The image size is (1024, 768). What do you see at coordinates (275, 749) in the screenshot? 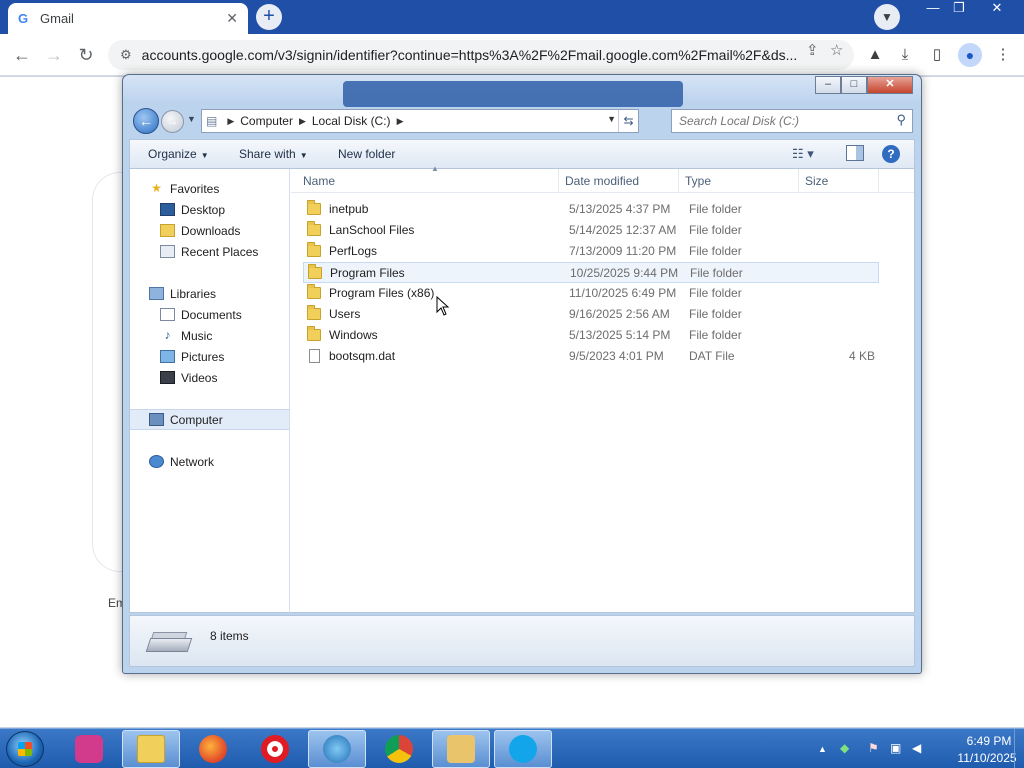
I see `taskbar-app-opera` at bounding box center [275, 749].